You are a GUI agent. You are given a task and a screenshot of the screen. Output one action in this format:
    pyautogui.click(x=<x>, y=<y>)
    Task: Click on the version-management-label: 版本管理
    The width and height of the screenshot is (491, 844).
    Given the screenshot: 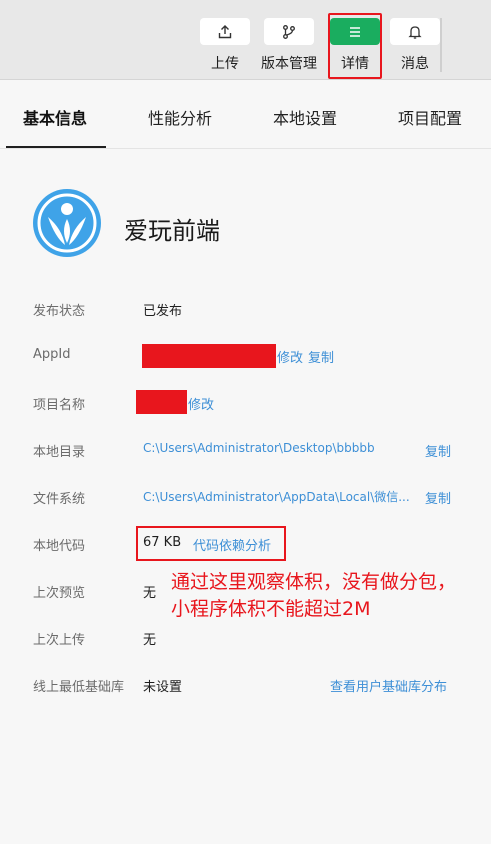 What is the action you would take?
    pyautogui.click(x=289, y=64)
    